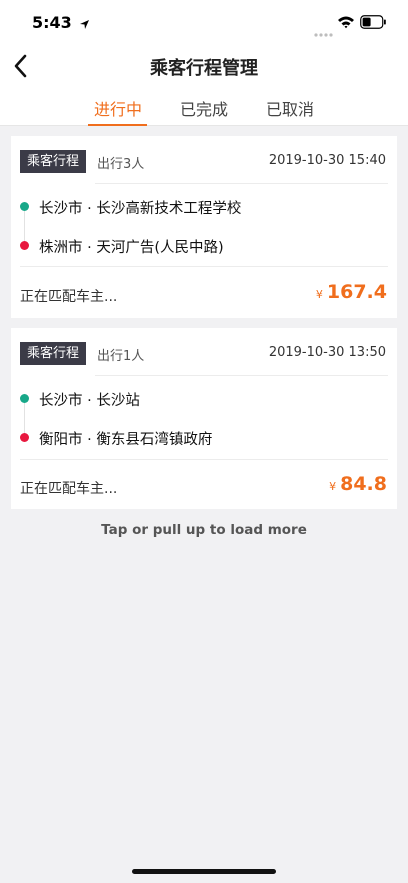 The width and height of the screenshot is (408, 883). Describe the element at coordinates (131, 248) in the screenshot. I see `destination-location: 株洲市 · 天河广告(人民中路)` at that location.